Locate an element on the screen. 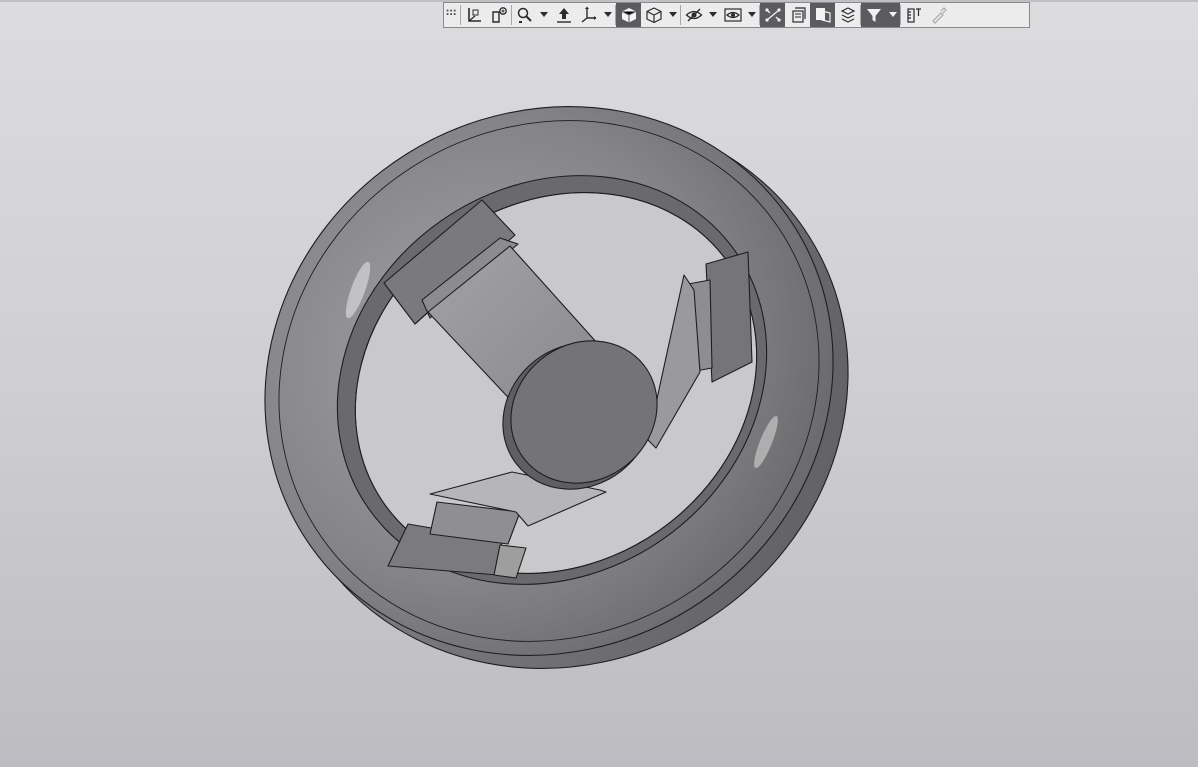 This screenshot has height=767, width=1198. wireframe-view-icon is located at coordinates (653, 15).